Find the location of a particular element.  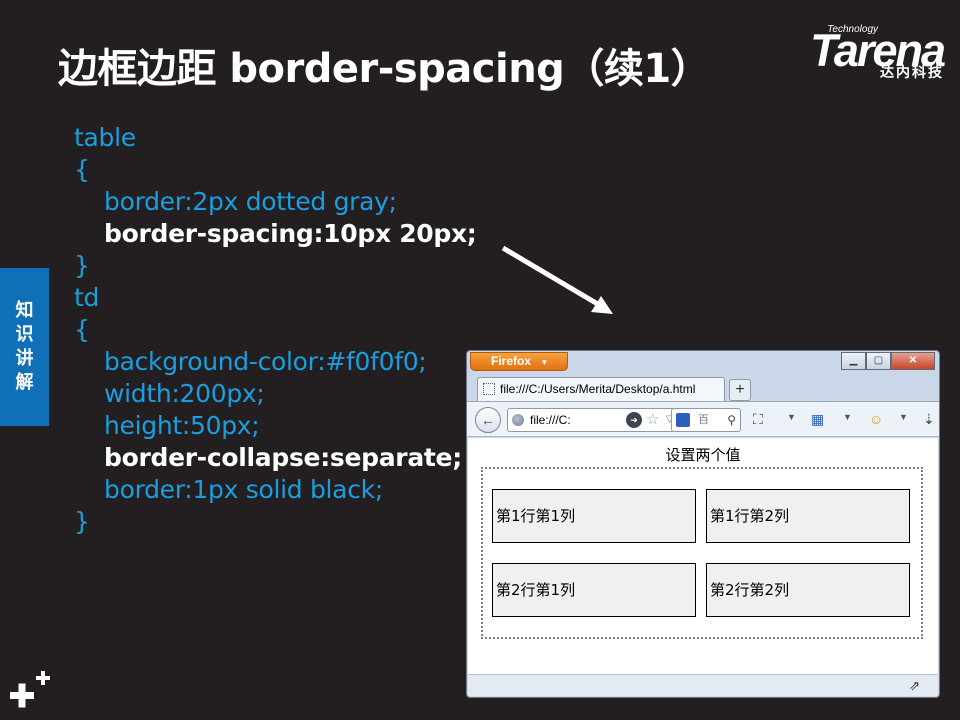

window-controls: ▁ ▢ ✕ is located at coordinates (888, 361).